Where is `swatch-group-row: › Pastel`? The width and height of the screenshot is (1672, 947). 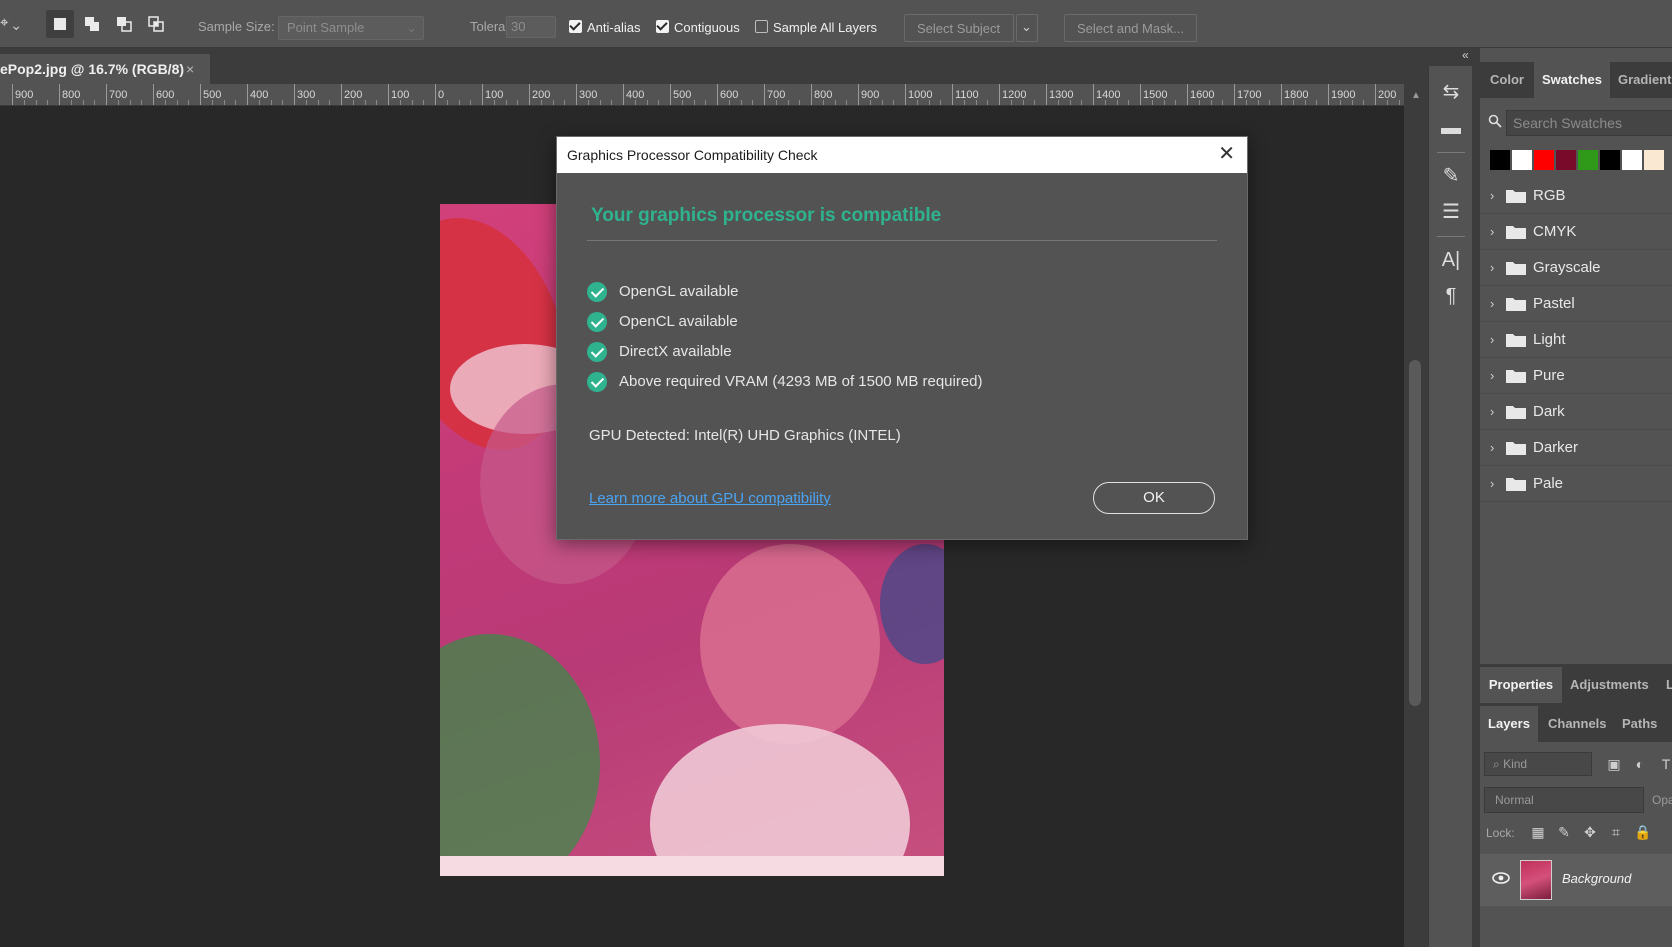 swatch-group-row: › Pastel is located at coordinates (1576, 304).